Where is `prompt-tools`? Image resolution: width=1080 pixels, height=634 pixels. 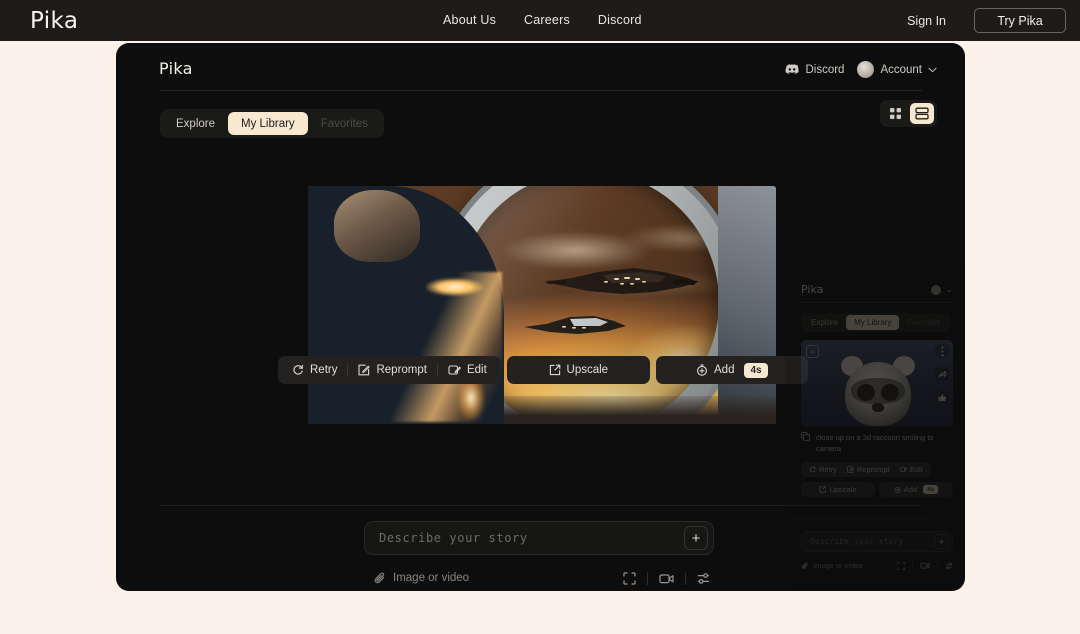 prompt-tools is located at coordinates (666, 578).